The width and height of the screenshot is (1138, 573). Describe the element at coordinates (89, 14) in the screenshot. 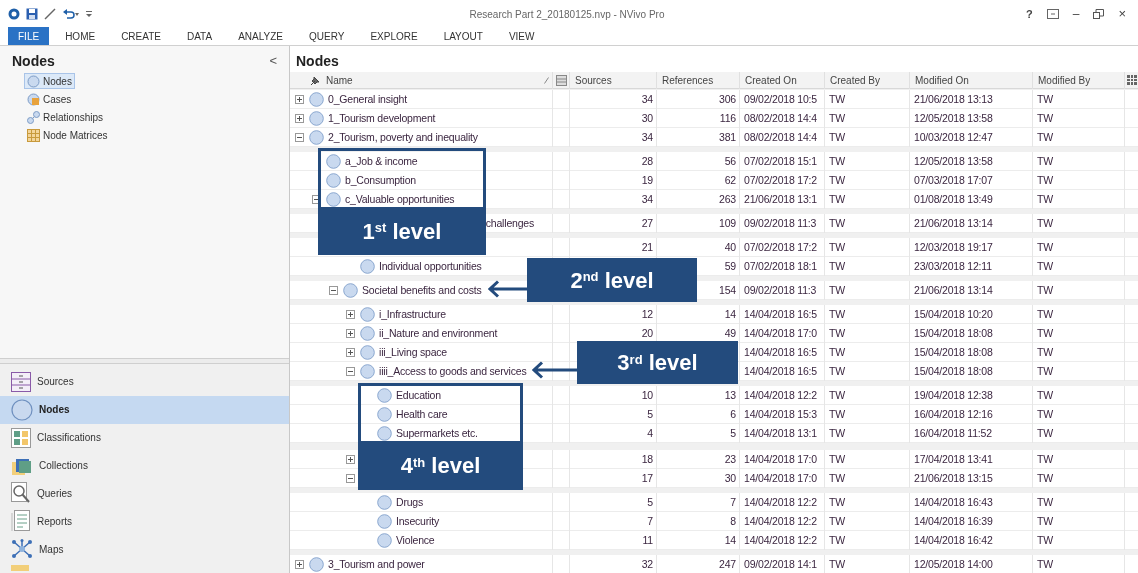

I see `customize-toolbar-icon` at that location.